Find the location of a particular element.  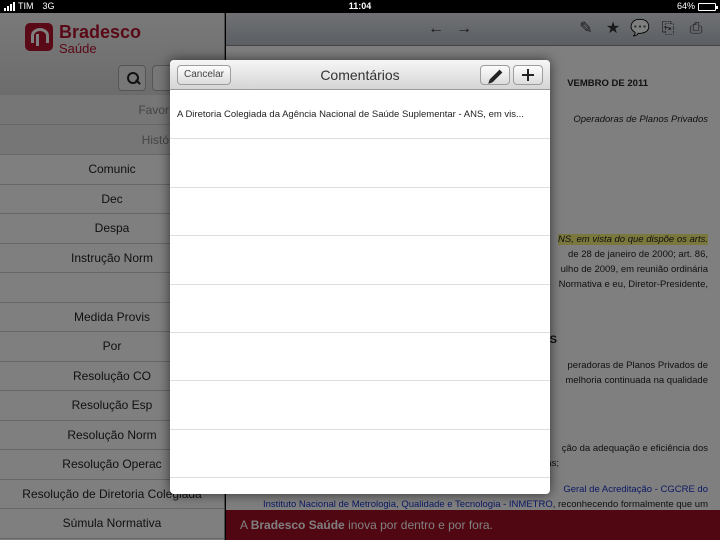

edit-button is located at coordinates (495, 75).